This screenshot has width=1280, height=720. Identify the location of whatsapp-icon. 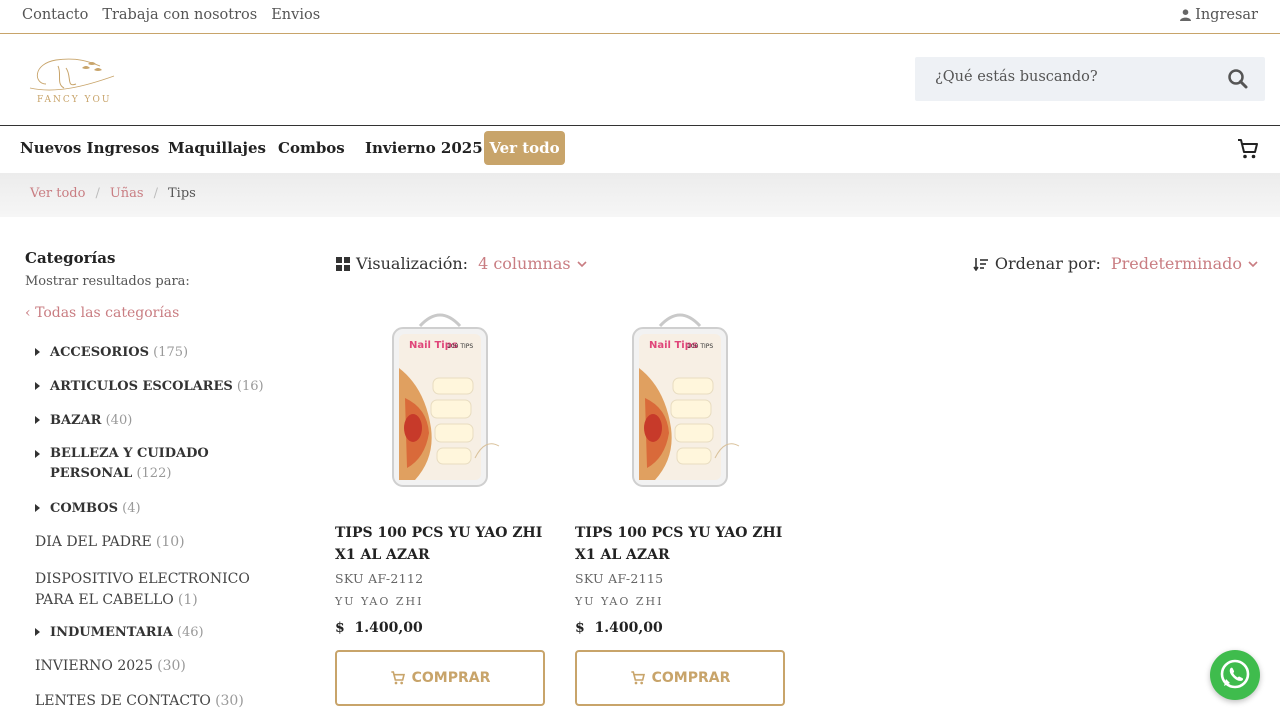
(1235, 674).